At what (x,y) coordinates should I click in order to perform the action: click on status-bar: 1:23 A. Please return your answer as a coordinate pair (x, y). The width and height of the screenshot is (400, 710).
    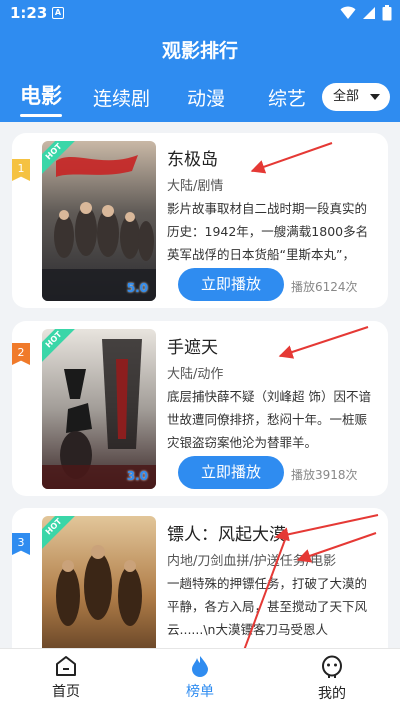
    Looking at the image, I should click on (200, 14).